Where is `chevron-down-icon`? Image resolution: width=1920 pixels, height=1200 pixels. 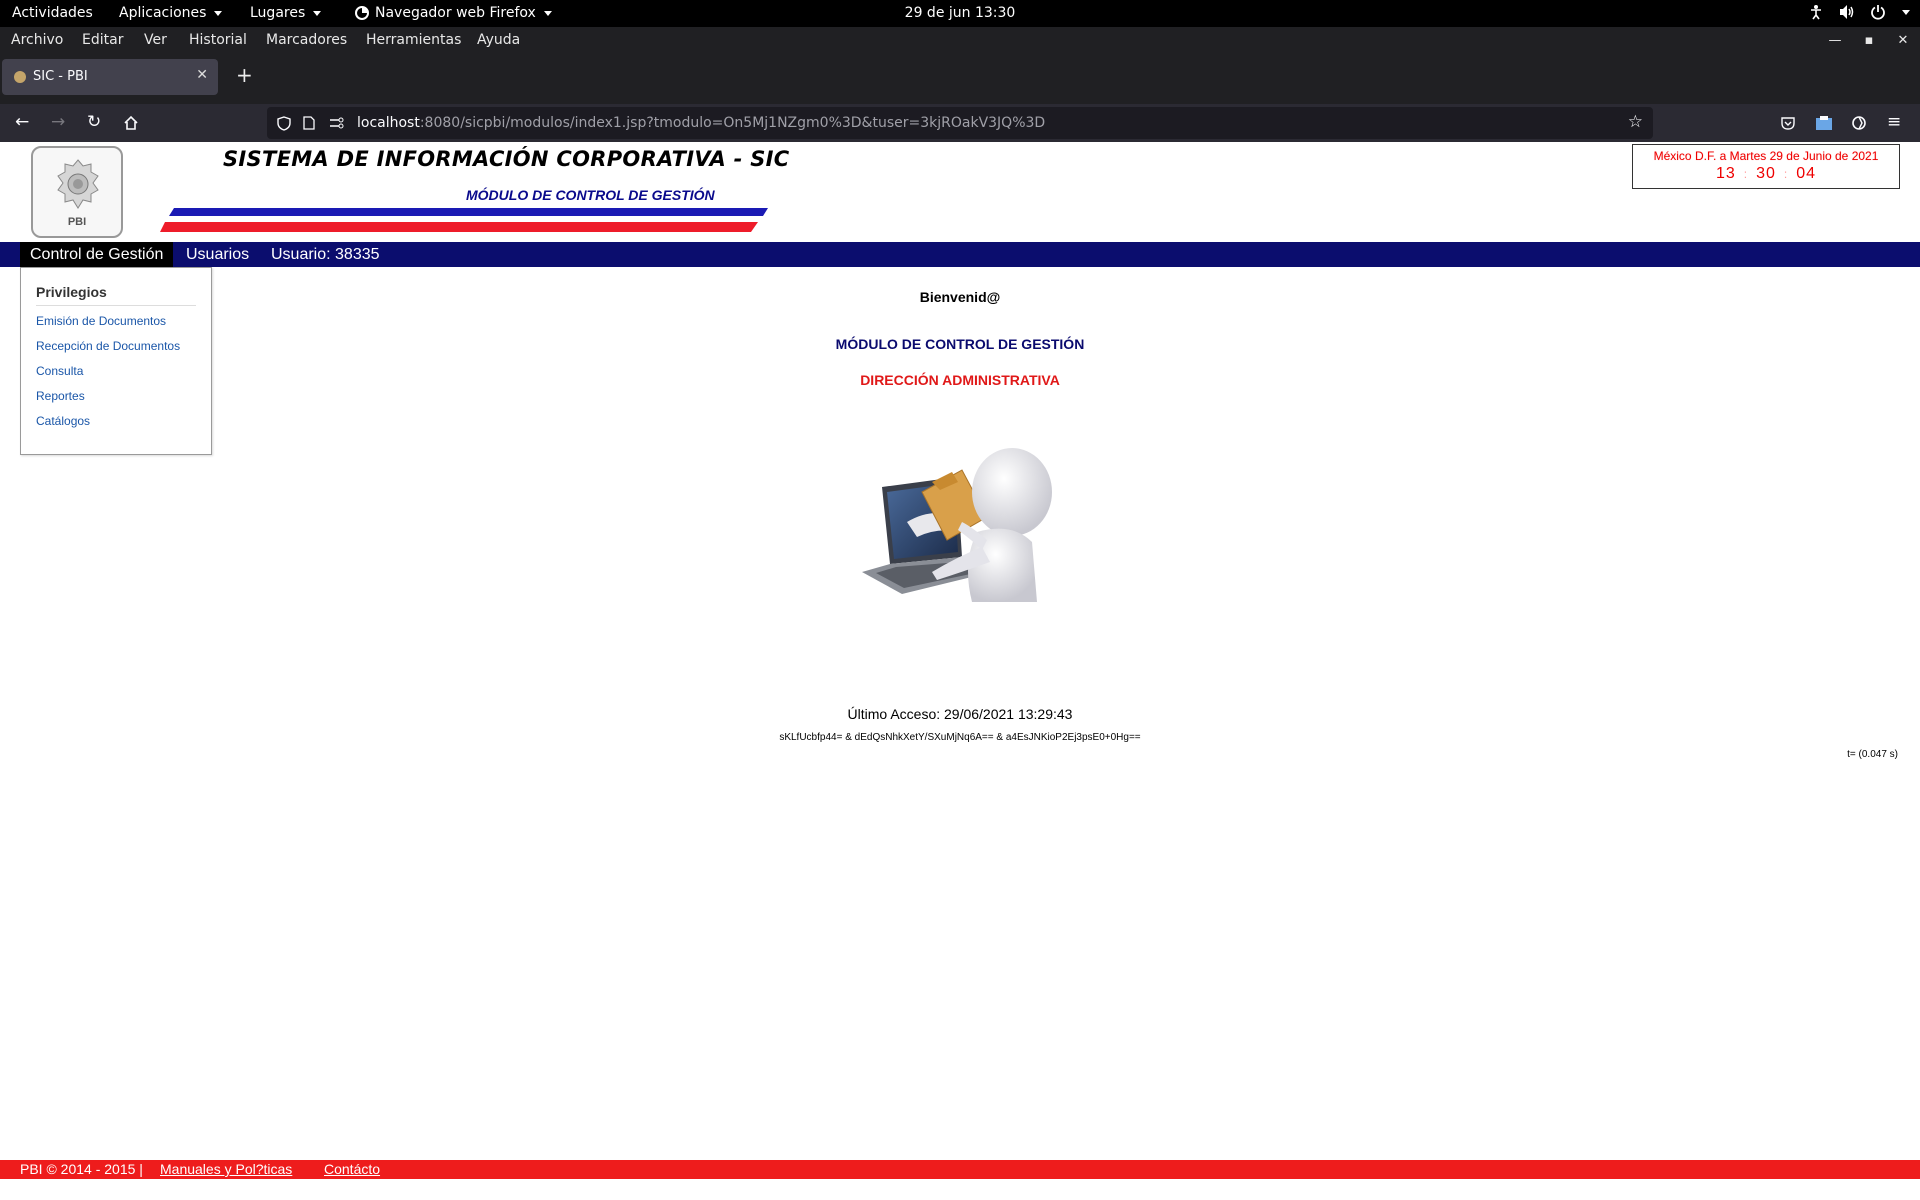
chevron-down-icon is located at coordinates (1906, 12).